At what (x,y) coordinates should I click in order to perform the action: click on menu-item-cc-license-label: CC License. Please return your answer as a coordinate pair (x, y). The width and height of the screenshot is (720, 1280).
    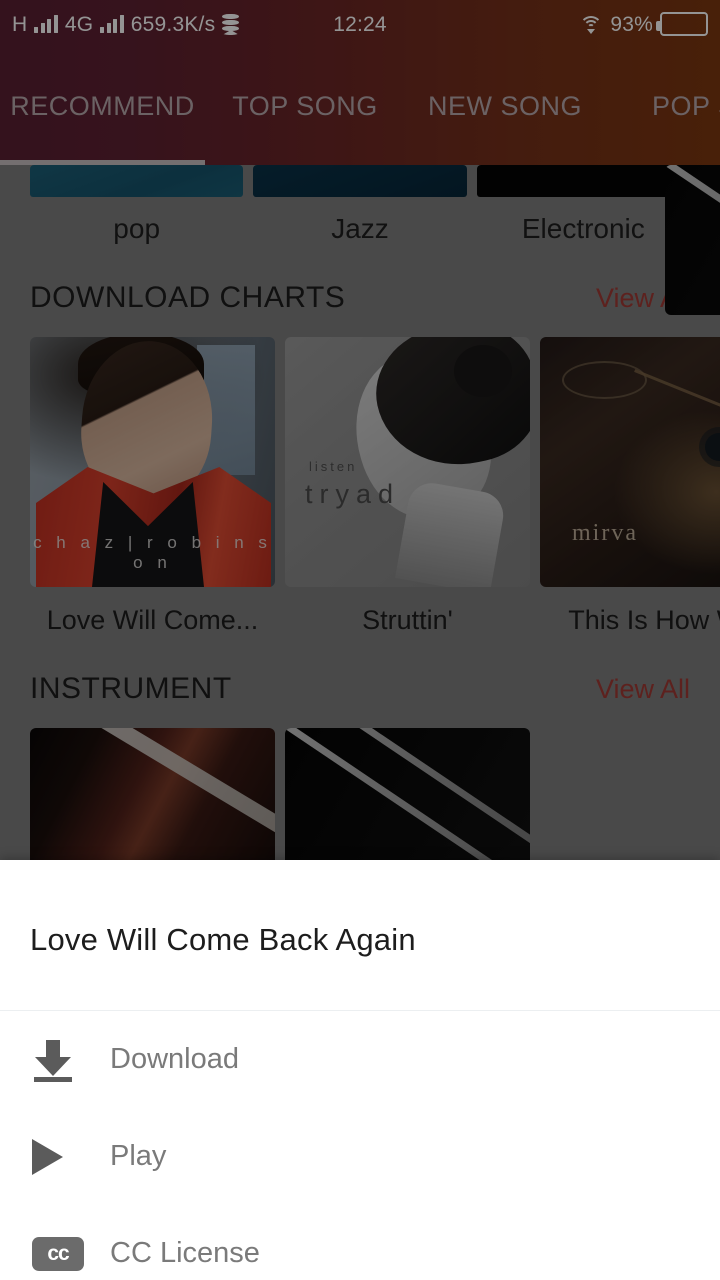
    Looking at the image, I should click on (185, 1253).